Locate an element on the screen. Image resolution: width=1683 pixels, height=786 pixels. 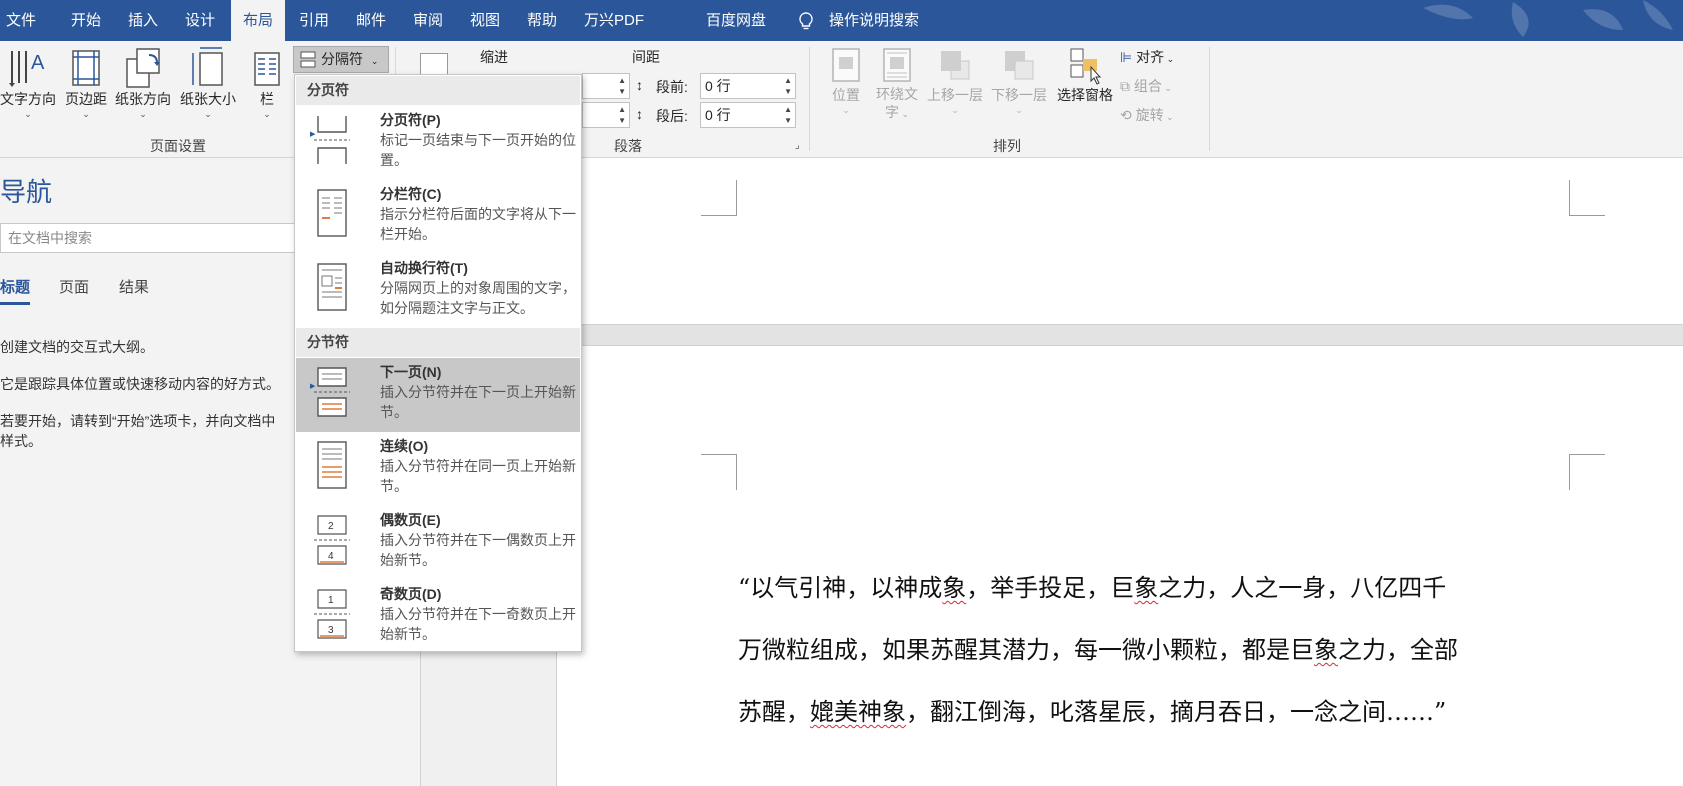
spacing-before-label: 段前: is located at coordinates (672, 87).